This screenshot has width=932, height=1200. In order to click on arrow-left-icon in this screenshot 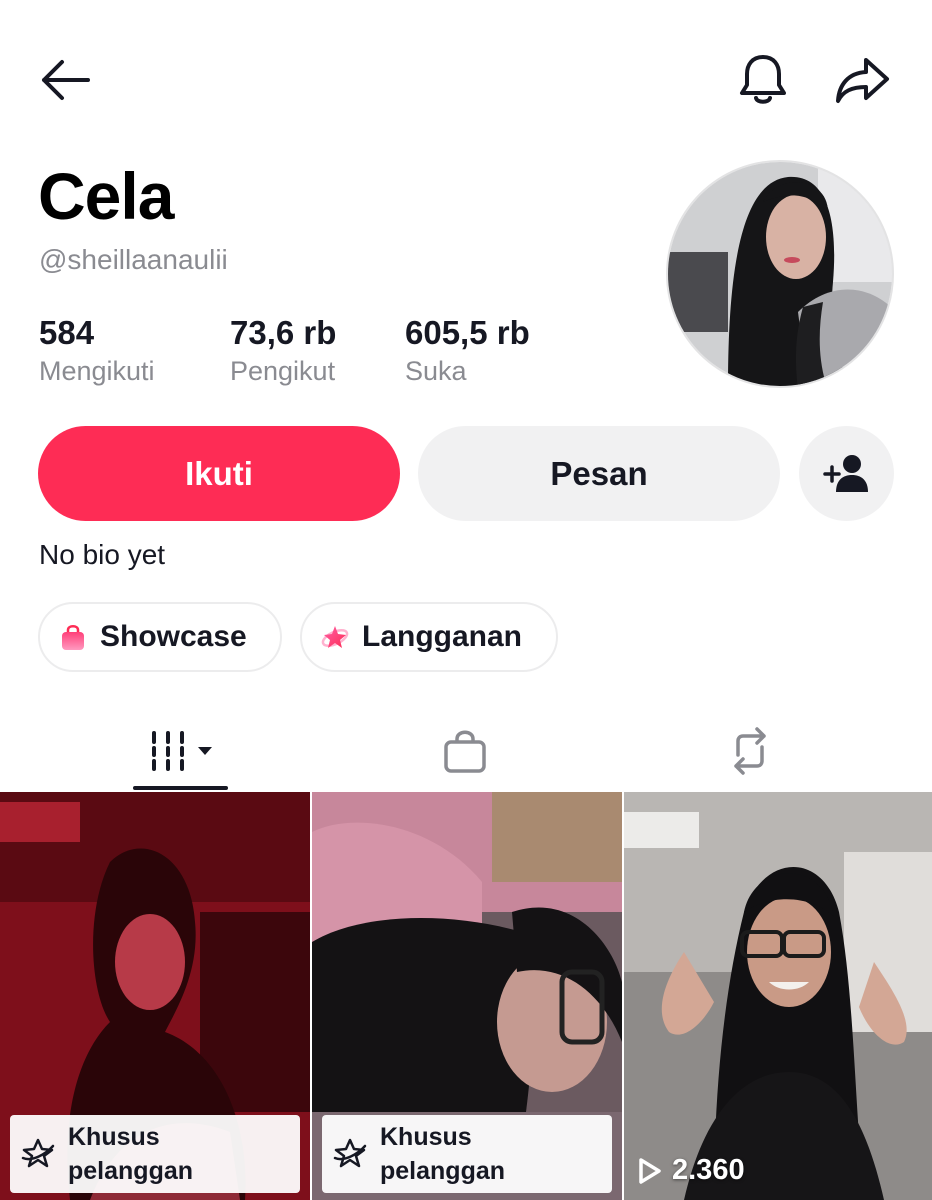, I will do `click(66, 80)`.